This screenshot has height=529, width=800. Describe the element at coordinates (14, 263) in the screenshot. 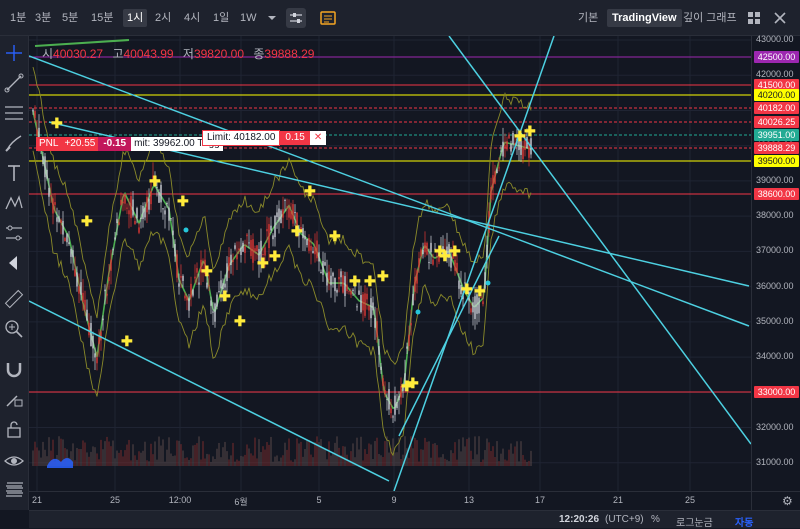

I see `back-arrow-icon` at that location.